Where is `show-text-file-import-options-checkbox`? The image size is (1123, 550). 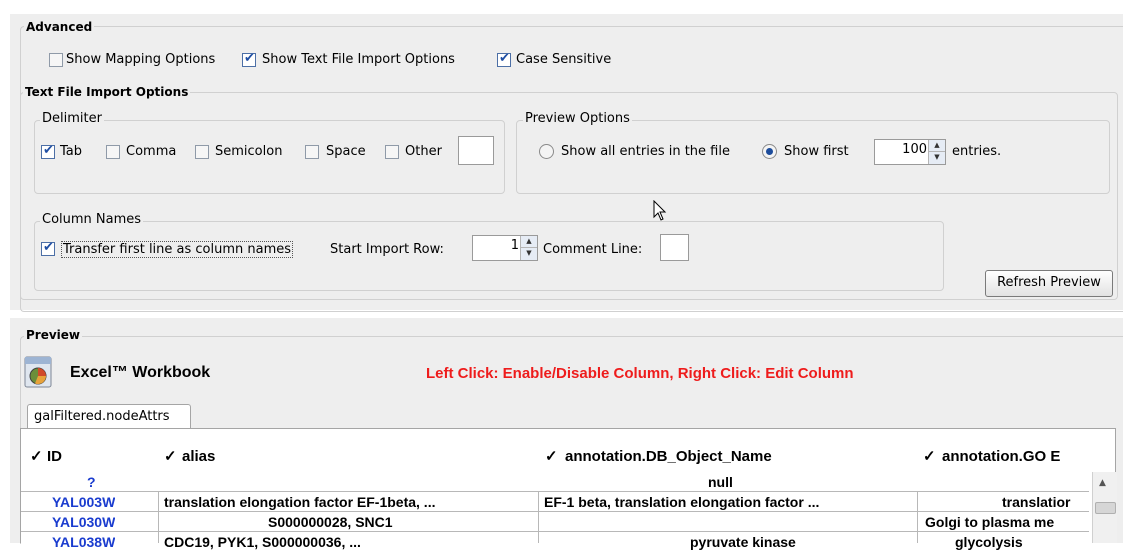 show-text-file-import-options-checkbox is located at coordinates (249, 59).